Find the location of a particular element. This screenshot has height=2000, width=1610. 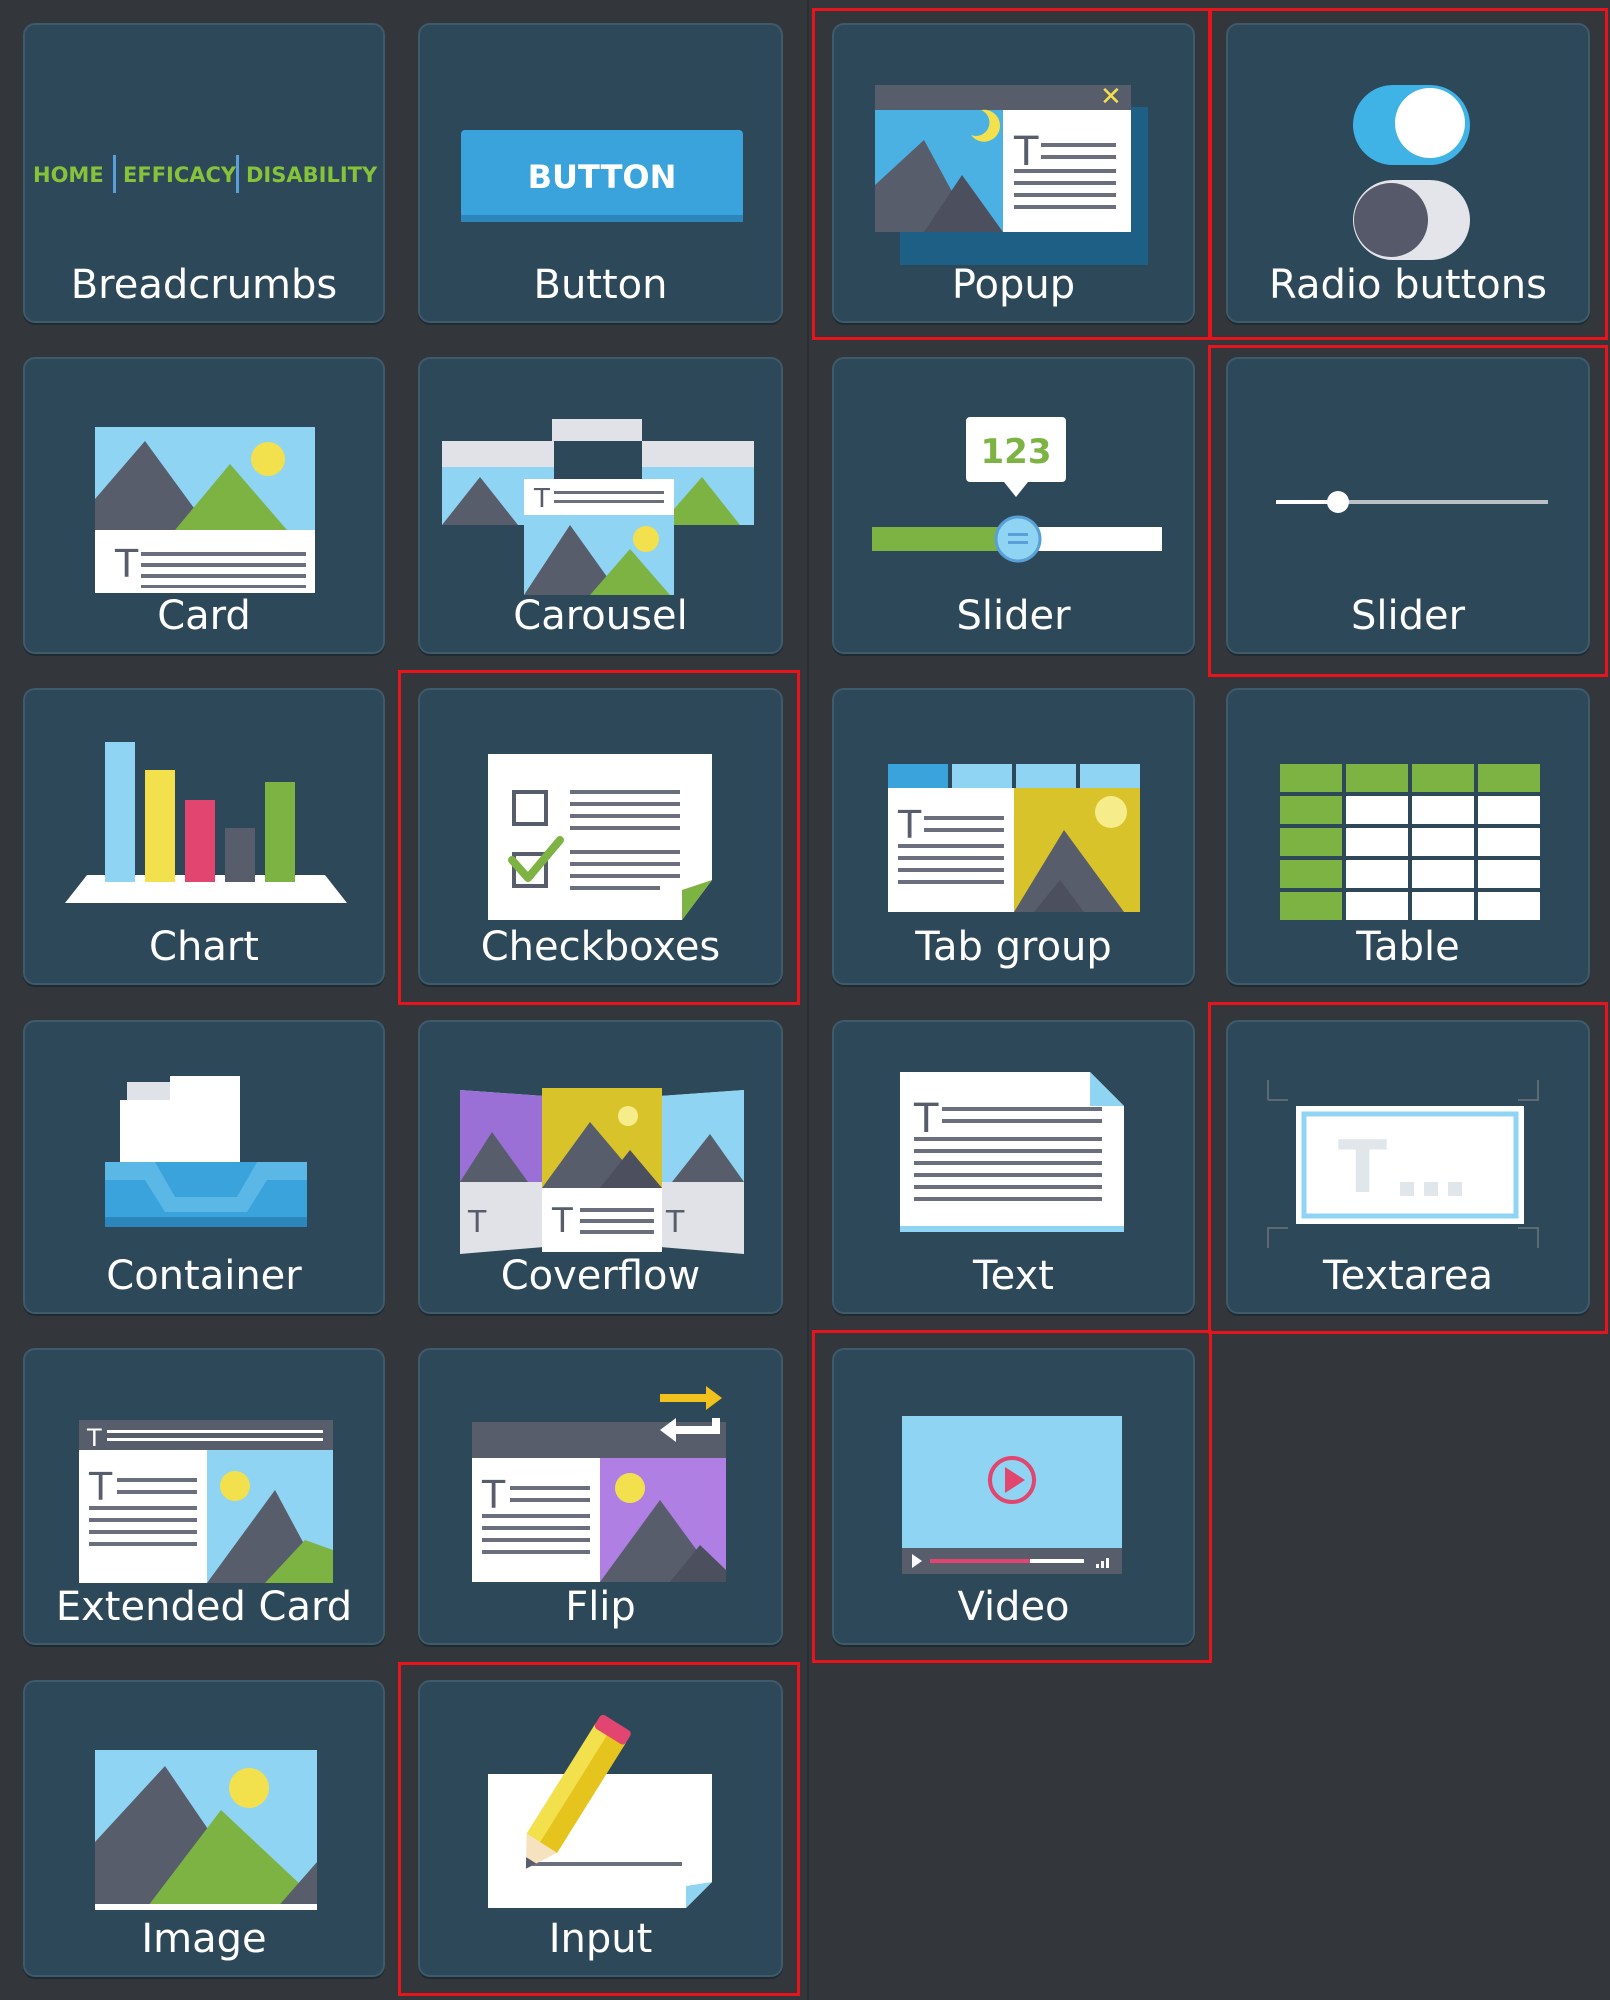

text-document-icon: T is located at coordinates (1012, 1152).